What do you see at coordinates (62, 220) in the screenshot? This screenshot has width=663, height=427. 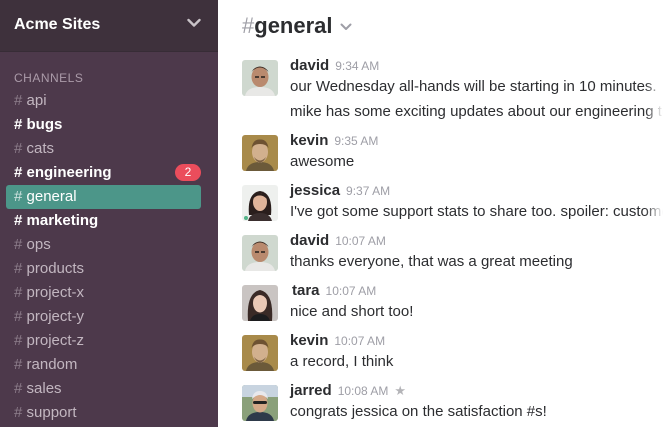 I see `channel-label: marketing` at bounding box center [62, 220].